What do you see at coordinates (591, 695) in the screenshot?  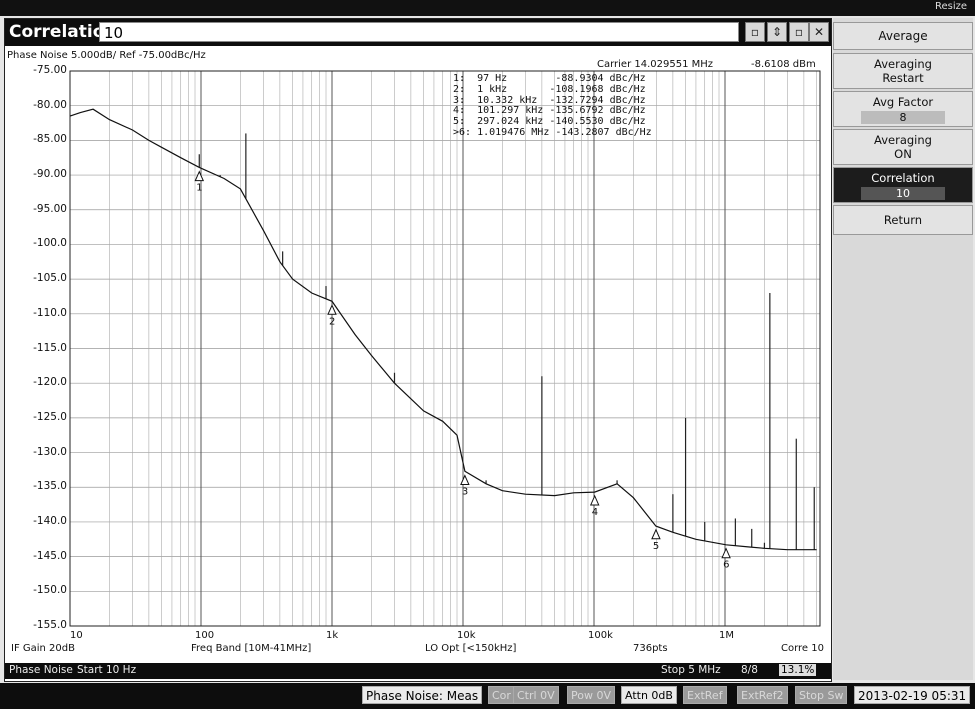 I see `pow-indicator: Pow 0V` at bounding box center [591, 695].